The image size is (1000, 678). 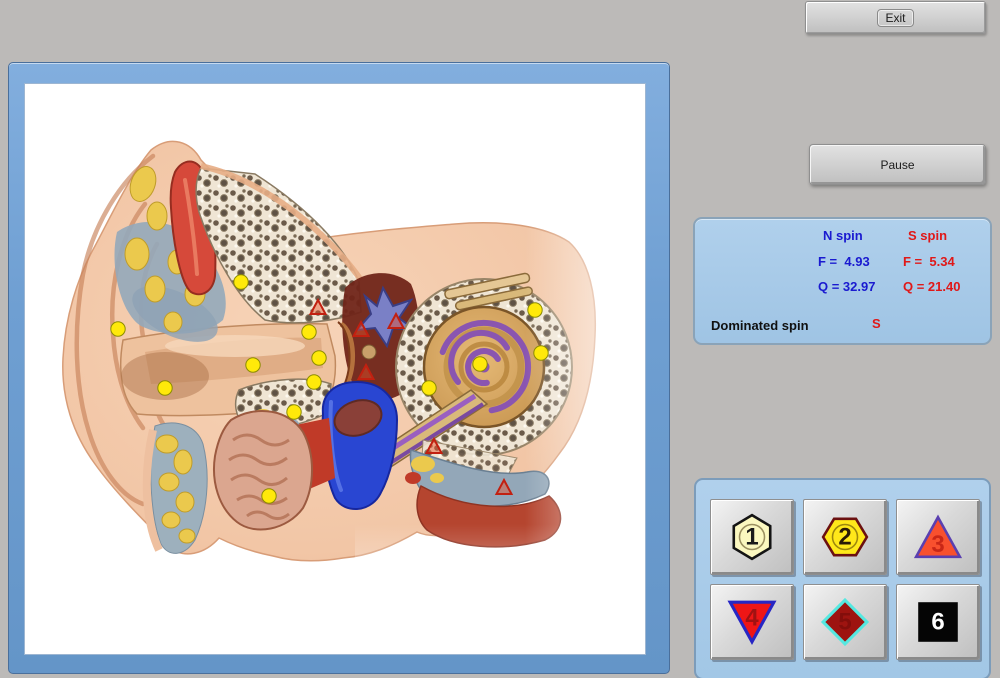 I want to click on shape-button-number: 4, so click(x=752, y=617).